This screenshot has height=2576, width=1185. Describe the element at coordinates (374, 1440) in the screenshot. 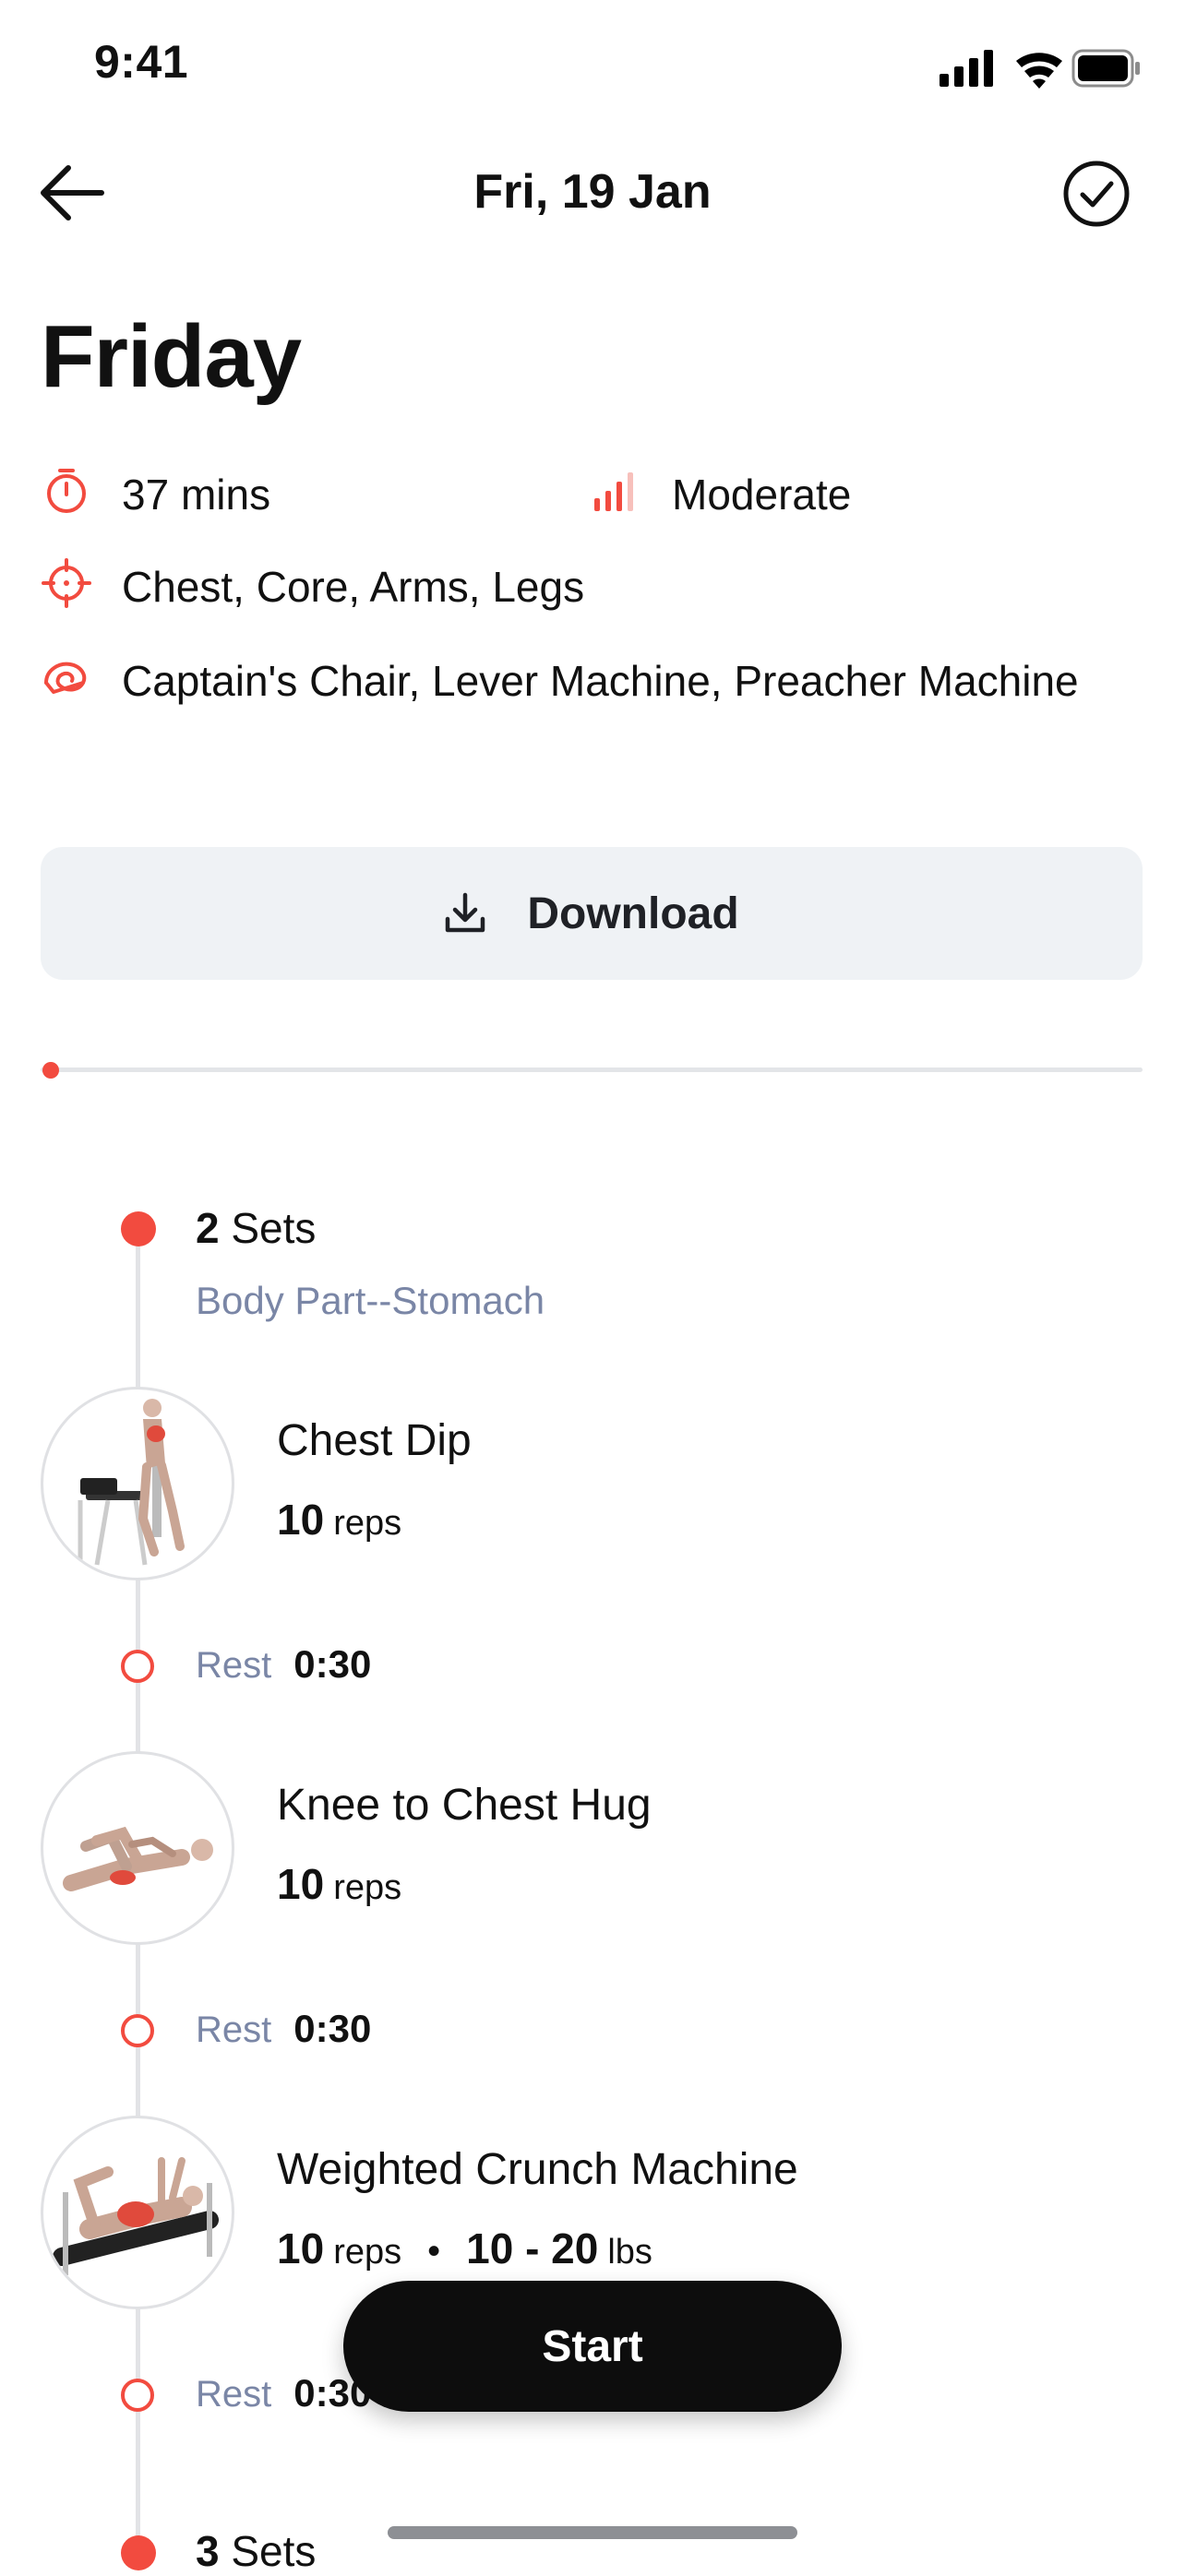

I see `exercise-name: Chest Dip` at that location.